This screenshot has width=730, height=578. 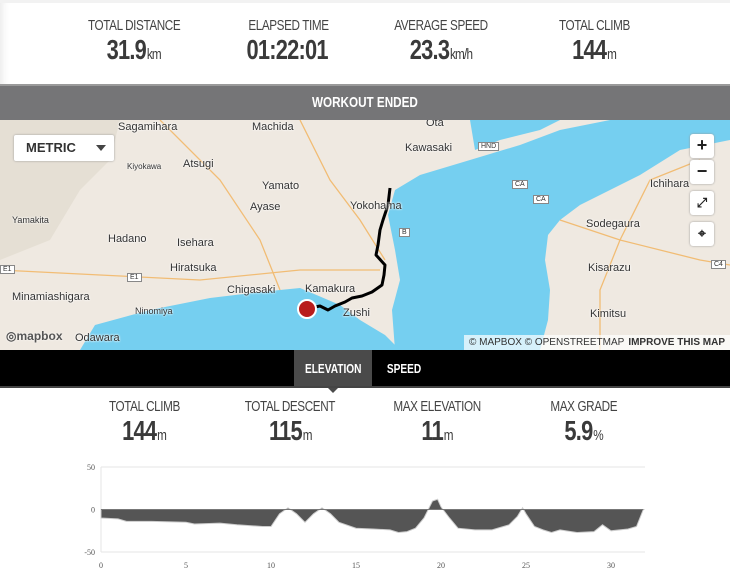 I want to click on stat-total-distance: TOTAL DISTANCE 31.9km, so click(x=134, y=41).